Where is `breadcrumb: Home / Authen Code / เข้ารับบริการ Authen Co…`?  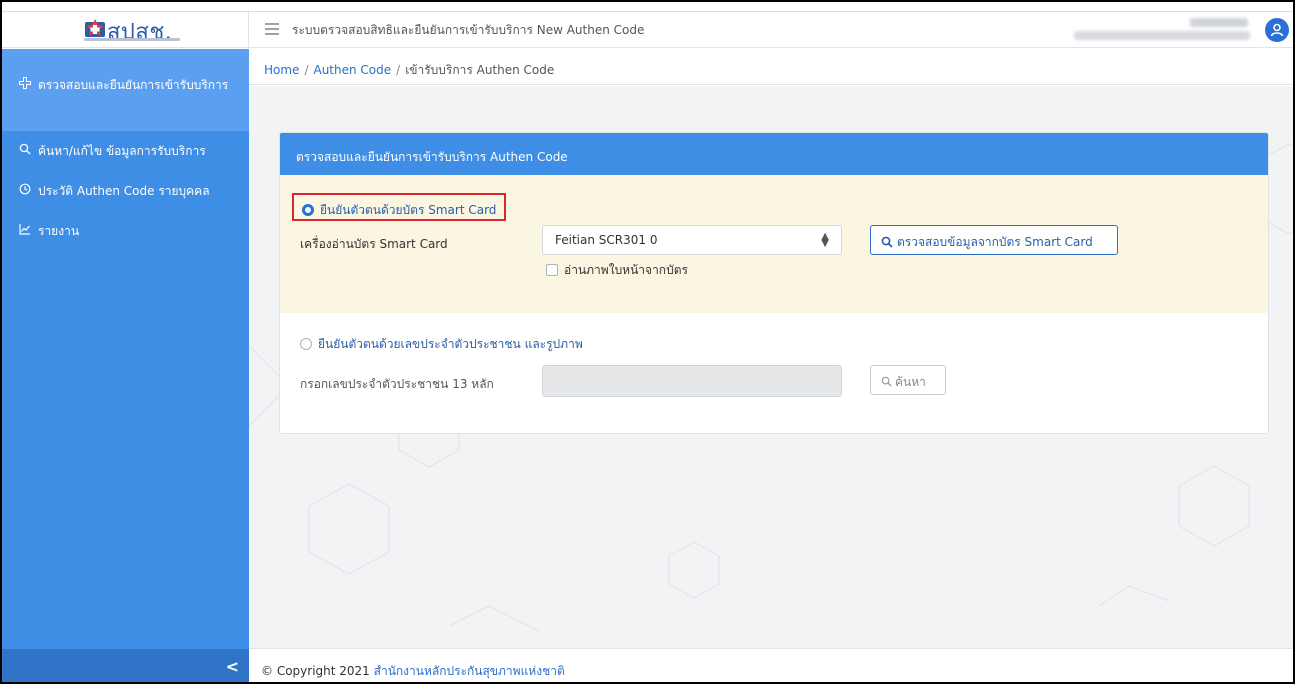 breadcrumb: Home / Authen Code / เข้ารับบริการ Authen Co… is located at coordinates (771, 67).